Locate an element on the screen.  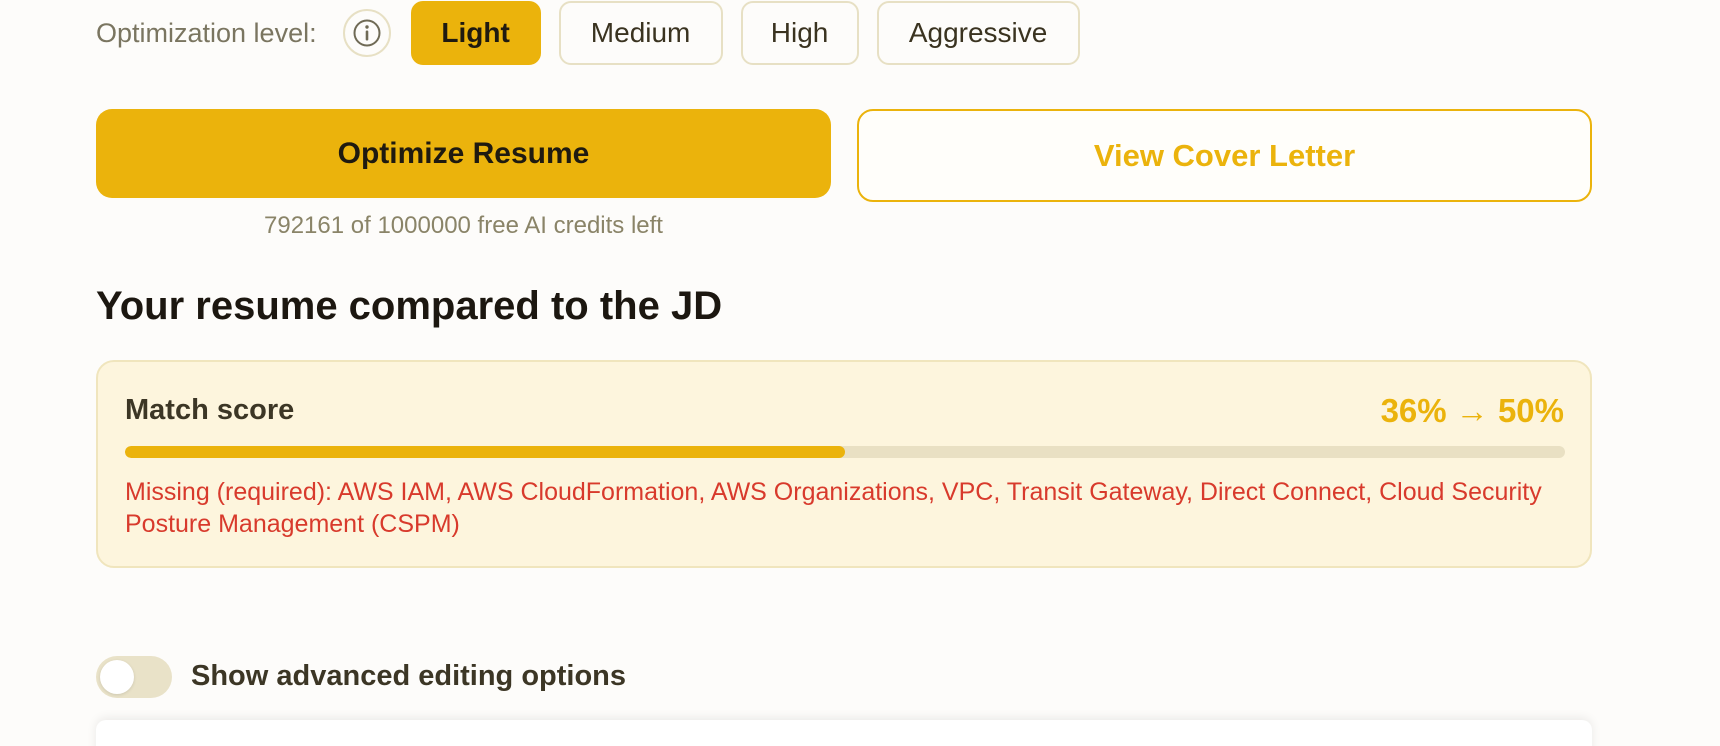
level-medium-button: Medium is located at coordinates (640, 33).